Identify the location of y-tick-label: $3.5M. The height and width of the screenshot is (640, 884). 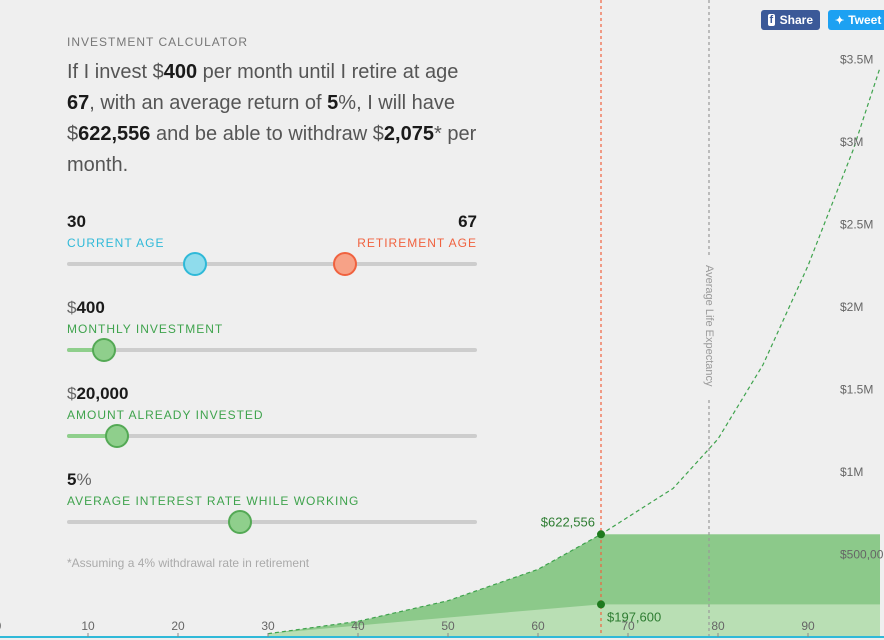
(856, 60).